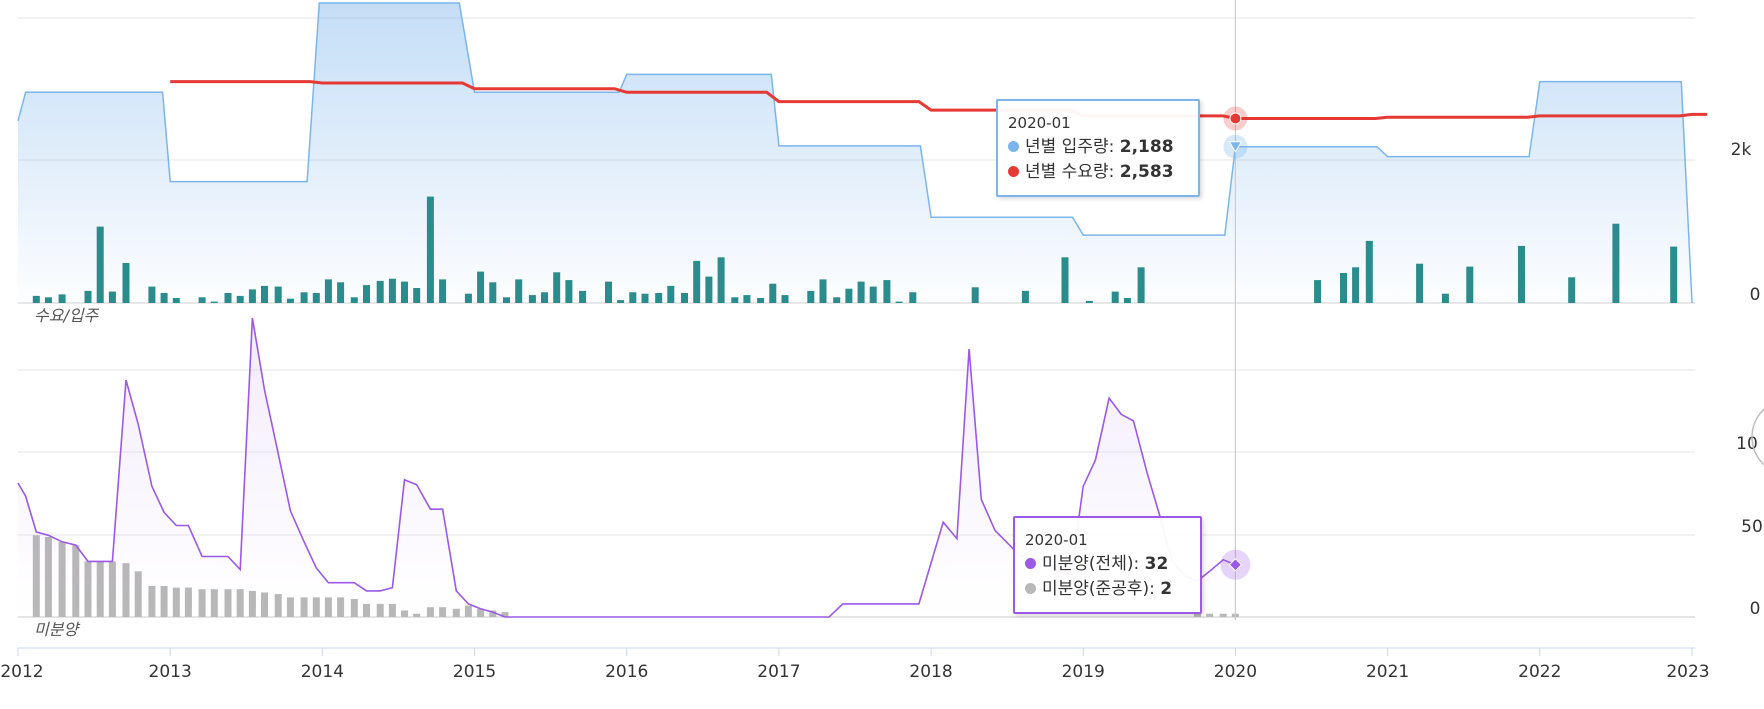 The width and height of the screenshot is (1764, 709). Describe the element at coordinates (1067, 172) in the screenshot. I see `tooltip-label: 년별 수요량` at that location.